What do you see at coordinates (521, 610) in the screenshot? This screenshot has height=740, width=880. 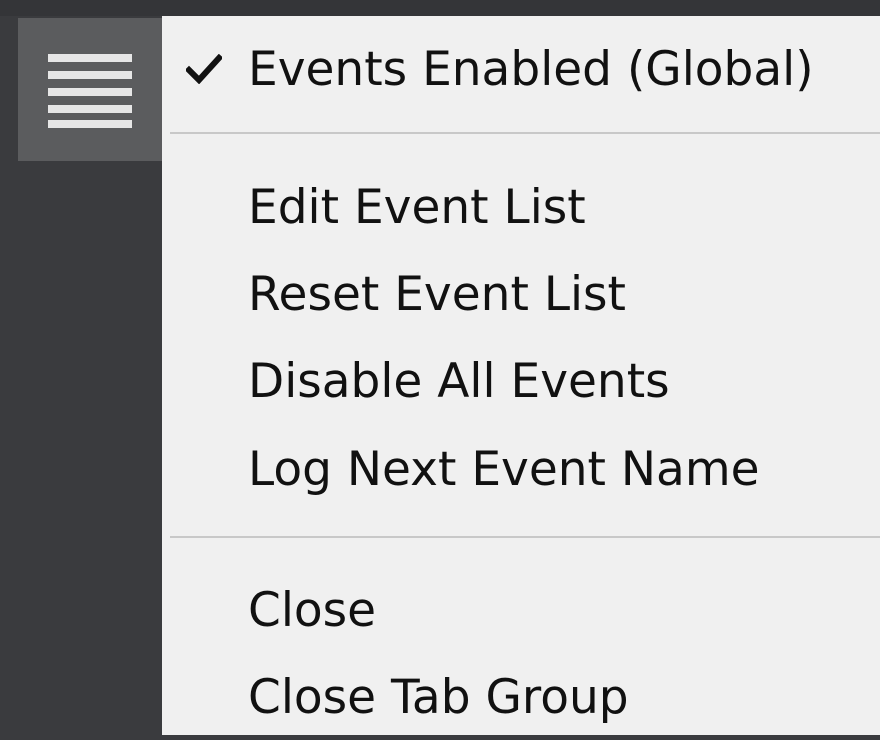 I see `menu-item-close: Close` at bounding box center [521, 610].